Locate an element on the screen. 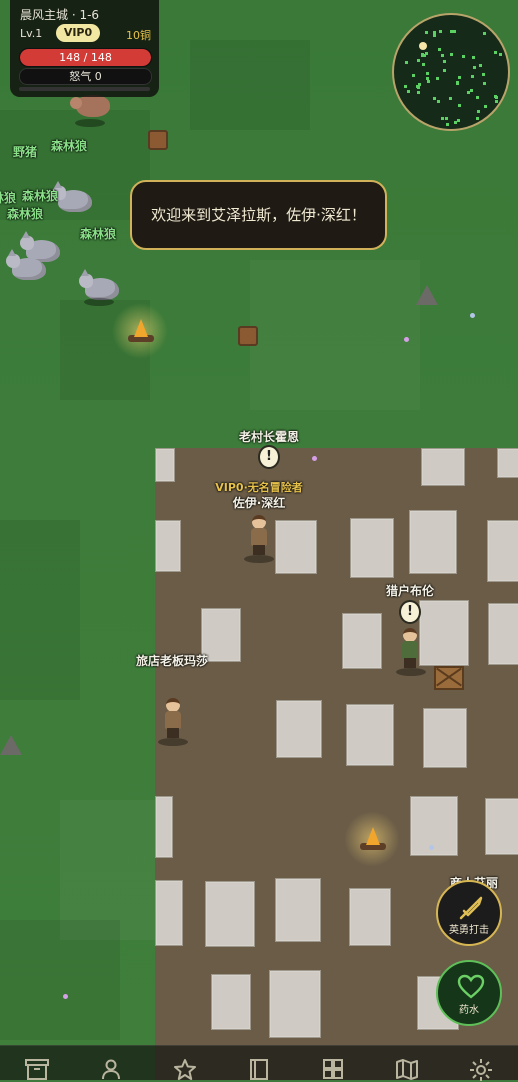 The image size is (518, 1082). map-icon is located at coordinates (407, 1069).